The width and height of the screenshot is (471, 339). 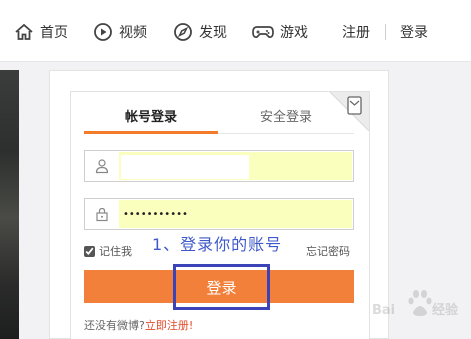 I want to click on nav-register-link: 注册, so click(x=356, y=32).